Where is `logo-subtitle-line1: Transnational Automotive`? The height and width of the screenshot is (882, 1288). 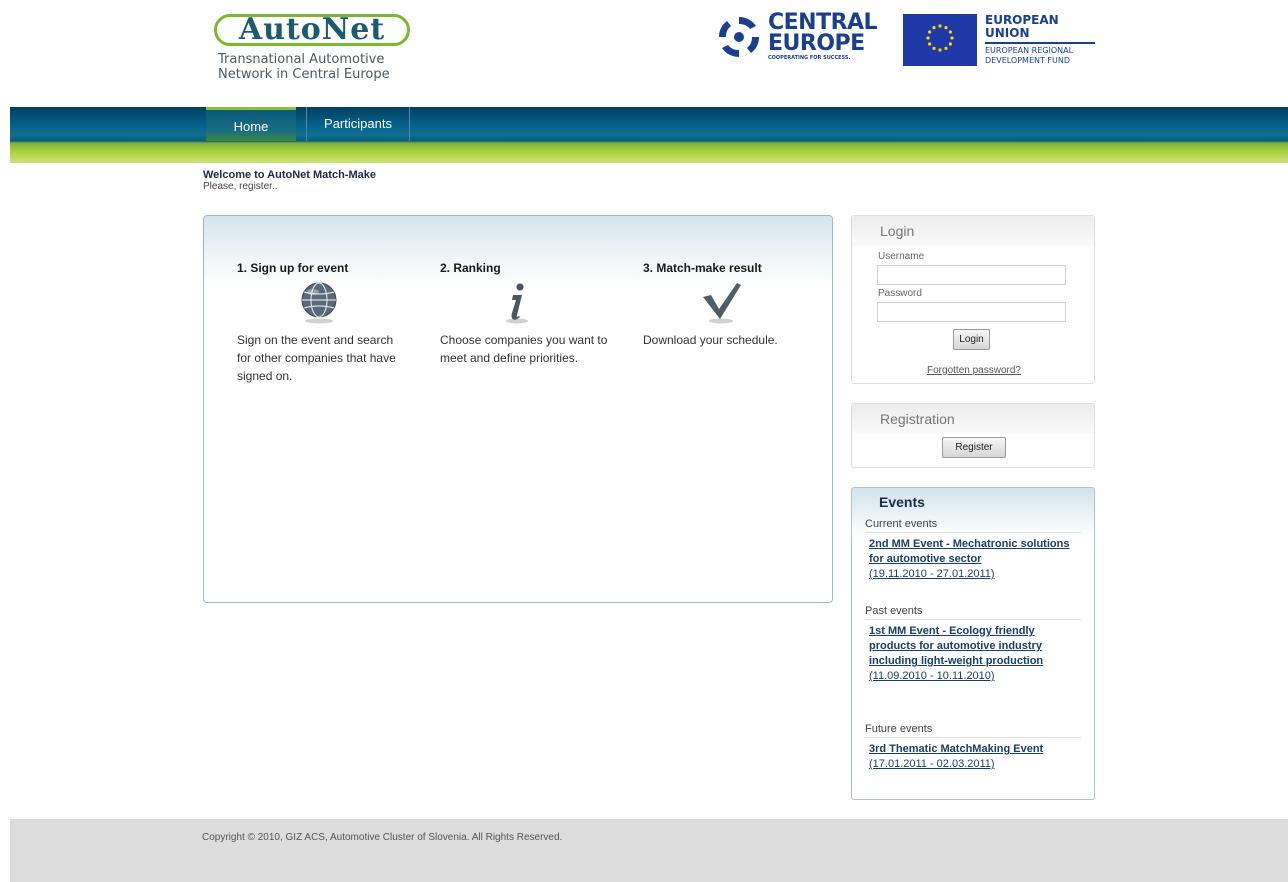 logo-subtitle-line1: Transnational Automotive is located at coordinates (301, 59).